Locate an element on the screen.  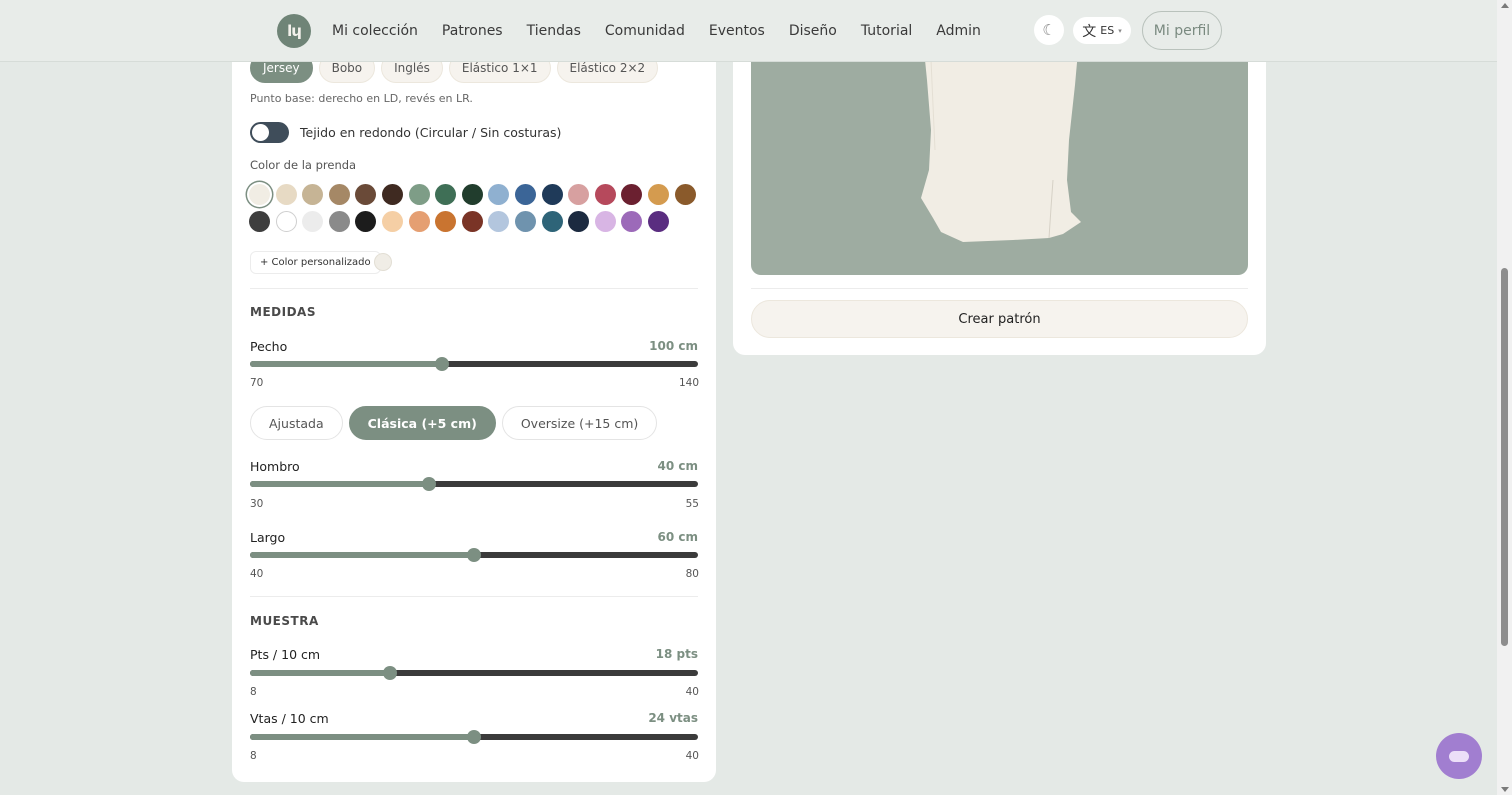
stitches-max: 40 is located at coordinates (692, 692).